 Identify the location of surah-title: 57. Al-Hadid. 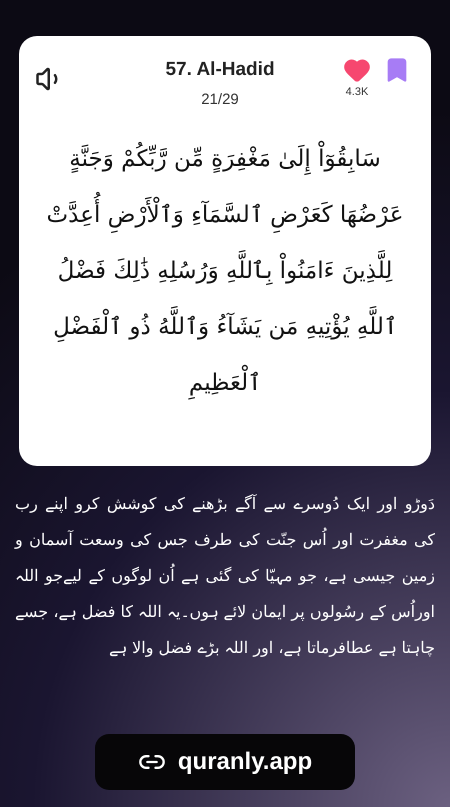
(220, 70).